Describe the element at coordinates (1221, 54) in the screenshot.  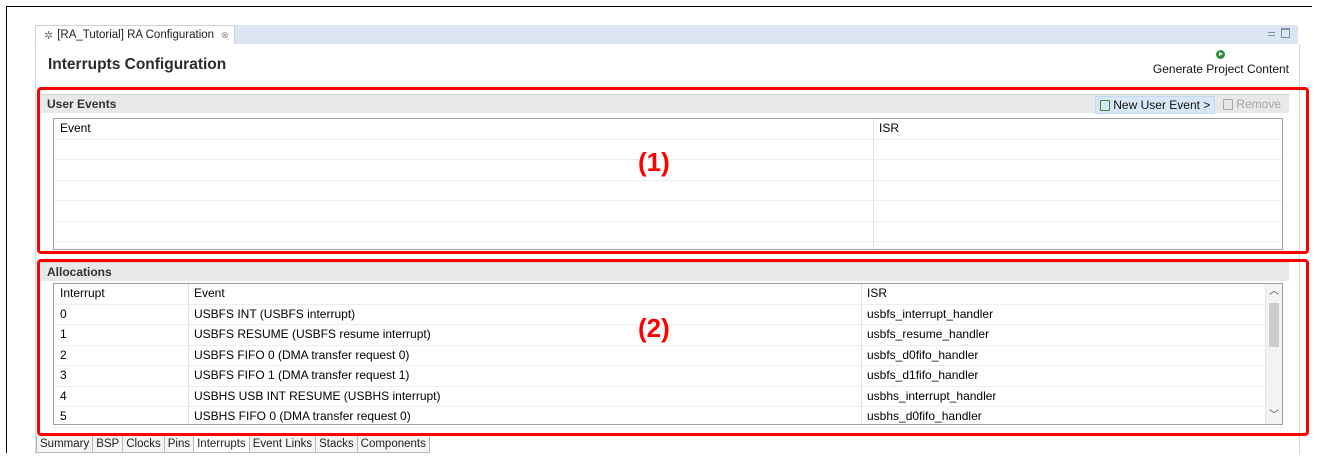
I see `play-icon` at that location.